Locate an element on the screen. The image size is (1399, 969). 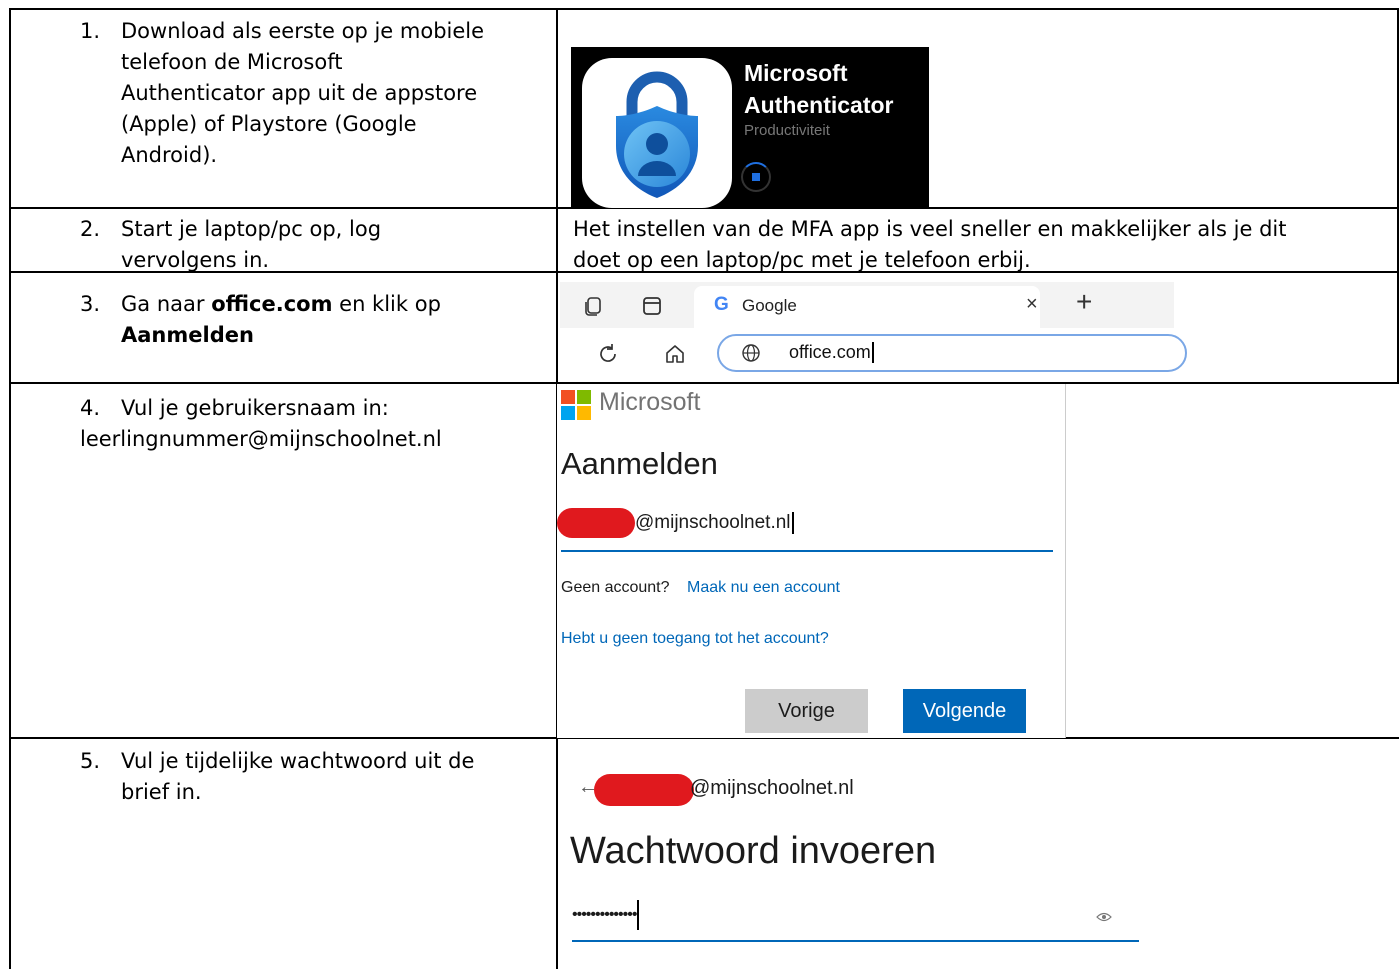
step-number: 5. is located at coordinates (90, 761).